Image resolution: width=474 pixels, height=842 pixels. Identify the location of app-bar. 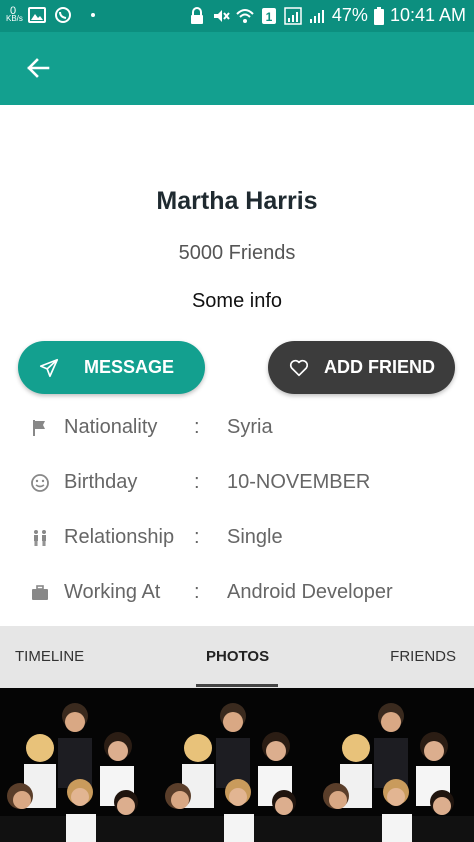
(237, 68).